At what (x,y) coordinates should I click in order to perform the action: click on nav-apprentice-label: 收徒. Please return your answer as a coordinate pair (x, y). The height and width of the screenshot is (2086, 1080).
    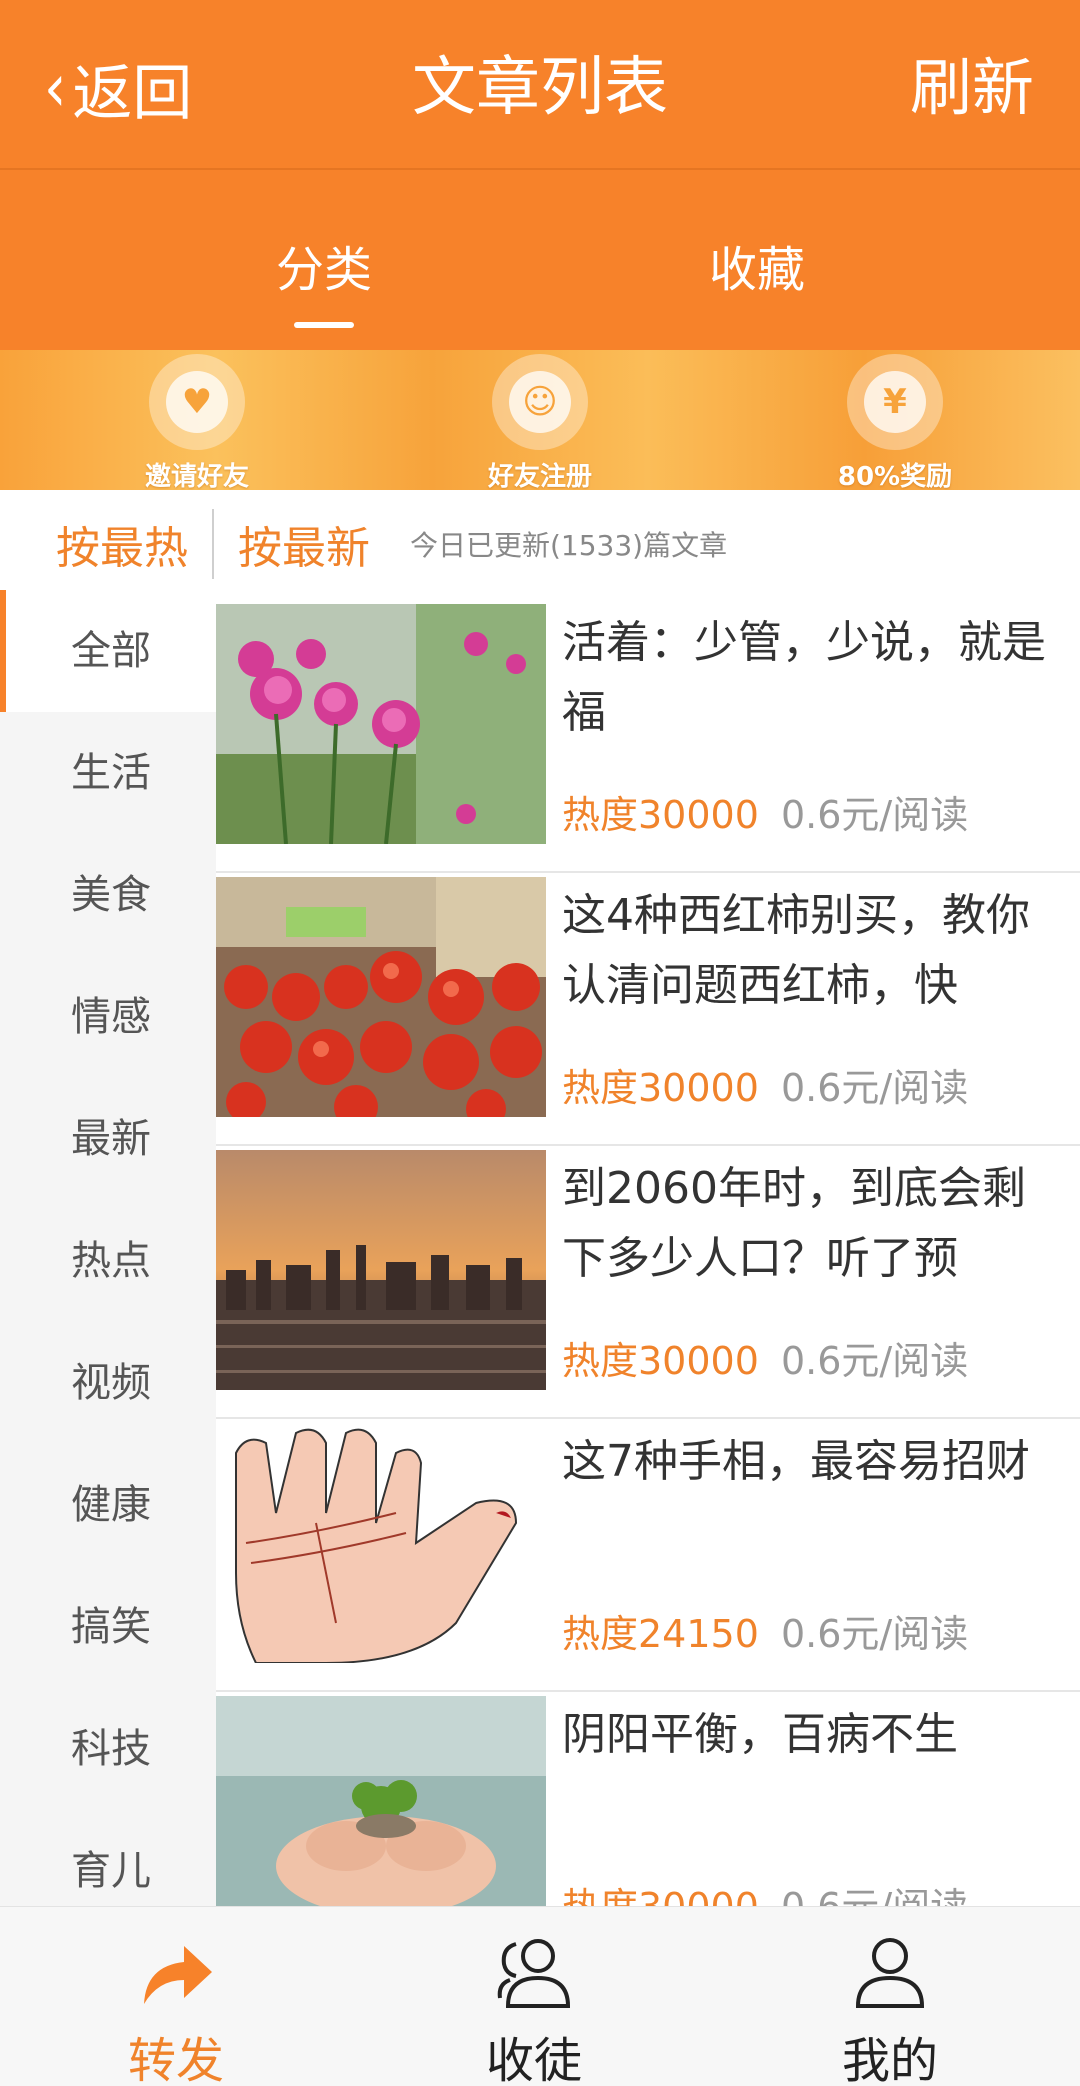
    Looking at the image, I should click on (533, 2059).